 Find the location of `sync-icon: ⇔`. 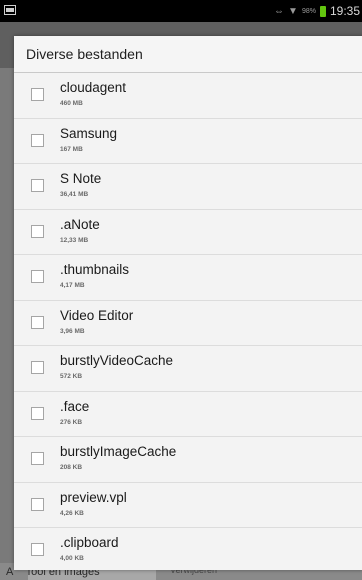

sync-icon: ⇔ is located at coordinates (279, 11).